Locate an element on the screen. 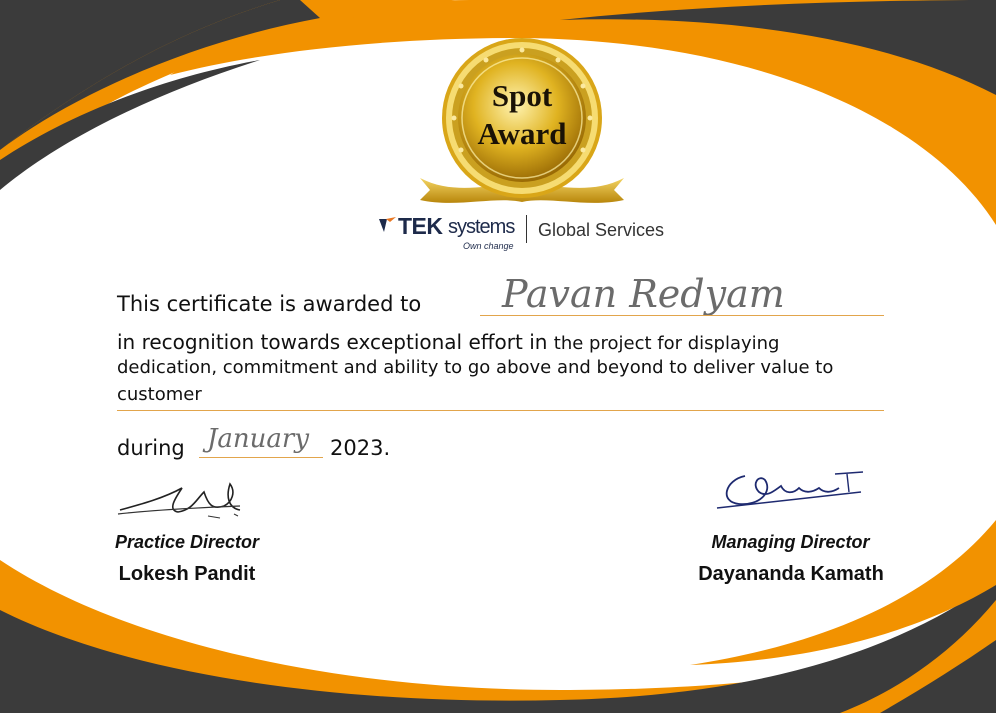  logo-tagline: Own change is located at coordinates (488, 246).